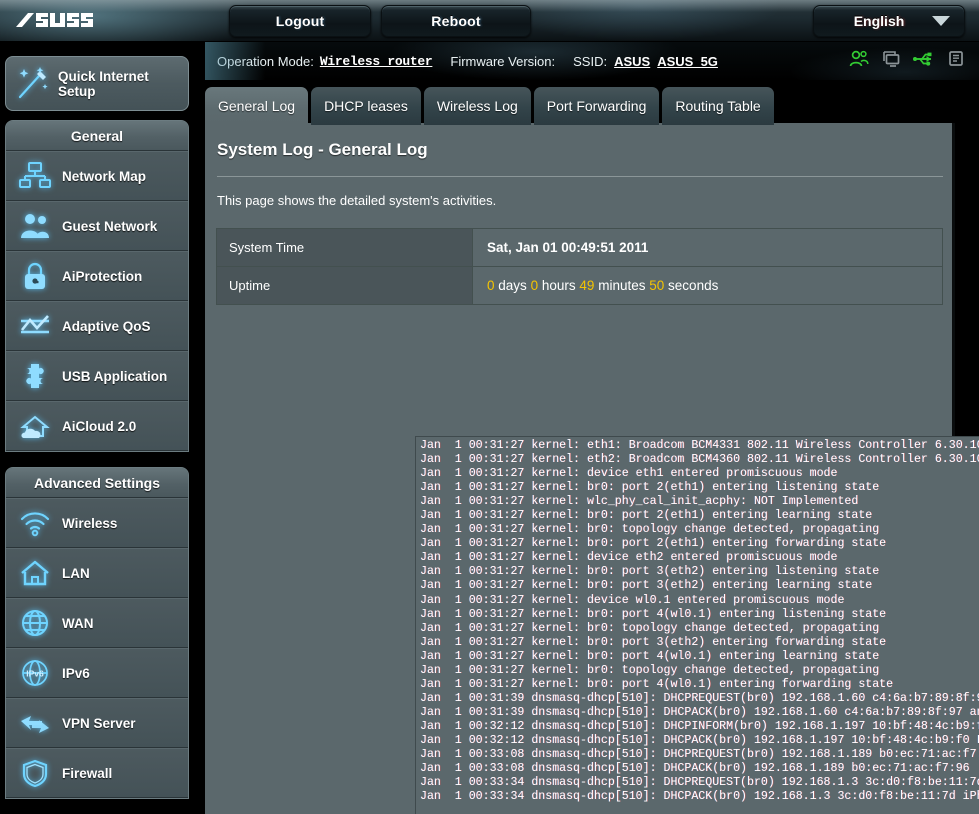 The height and width of the screenshot is (814, 979). What do you see at coordinates (106, 326) in the screenshot?
I see `sidebar-item-label: Adaptive QoS` at bounding box center [106, 326].